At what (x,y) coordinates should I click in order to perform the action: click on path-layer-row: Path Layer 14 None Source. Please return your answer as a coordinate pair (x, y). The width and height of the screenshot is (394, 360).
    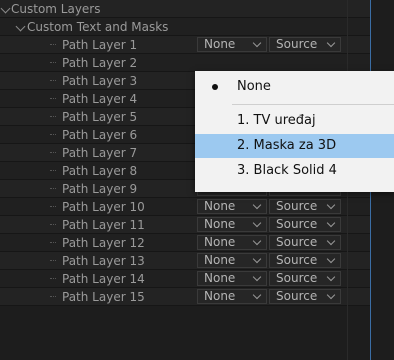
    Looking at the image, I should click on (185, 279).